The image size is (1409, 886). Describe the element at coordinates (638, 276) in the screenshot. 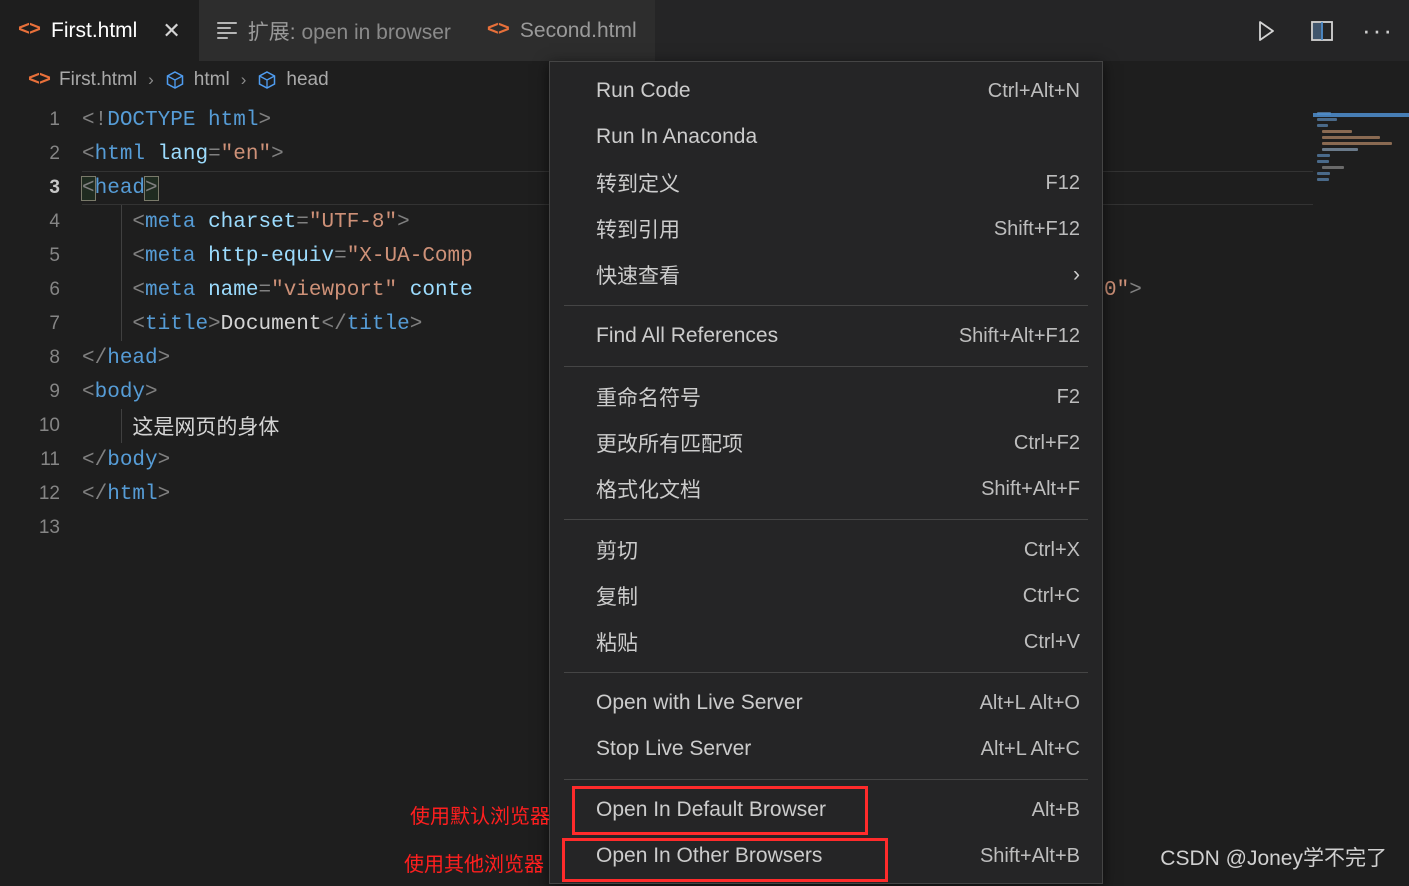

I see `menu-item-label: 快速查看` at that location.